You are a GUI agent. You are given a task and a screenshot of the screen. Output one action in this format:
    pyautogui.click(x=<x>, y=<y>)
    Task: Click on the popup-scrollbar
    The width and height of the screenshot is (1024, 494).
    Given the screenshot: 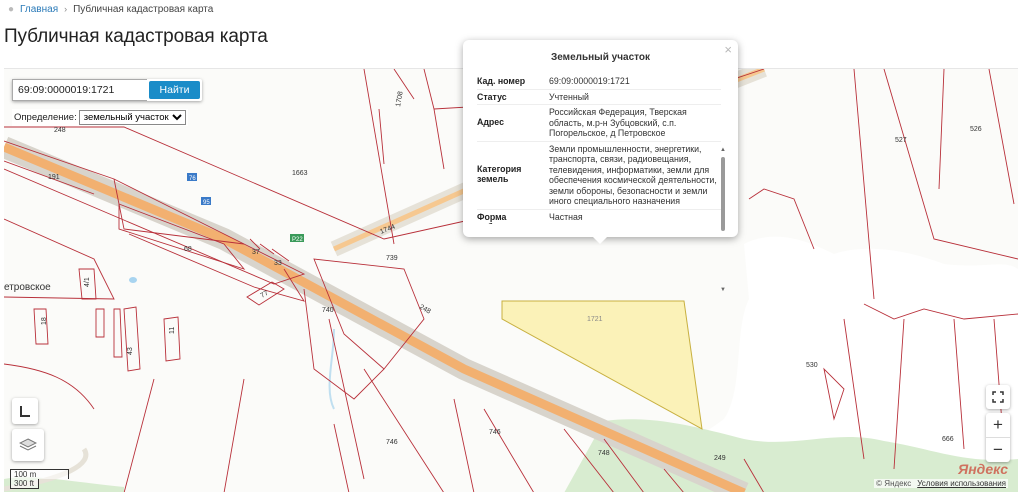 What is the action you would take?
    pyautogui.click(x=723, y=194)
    